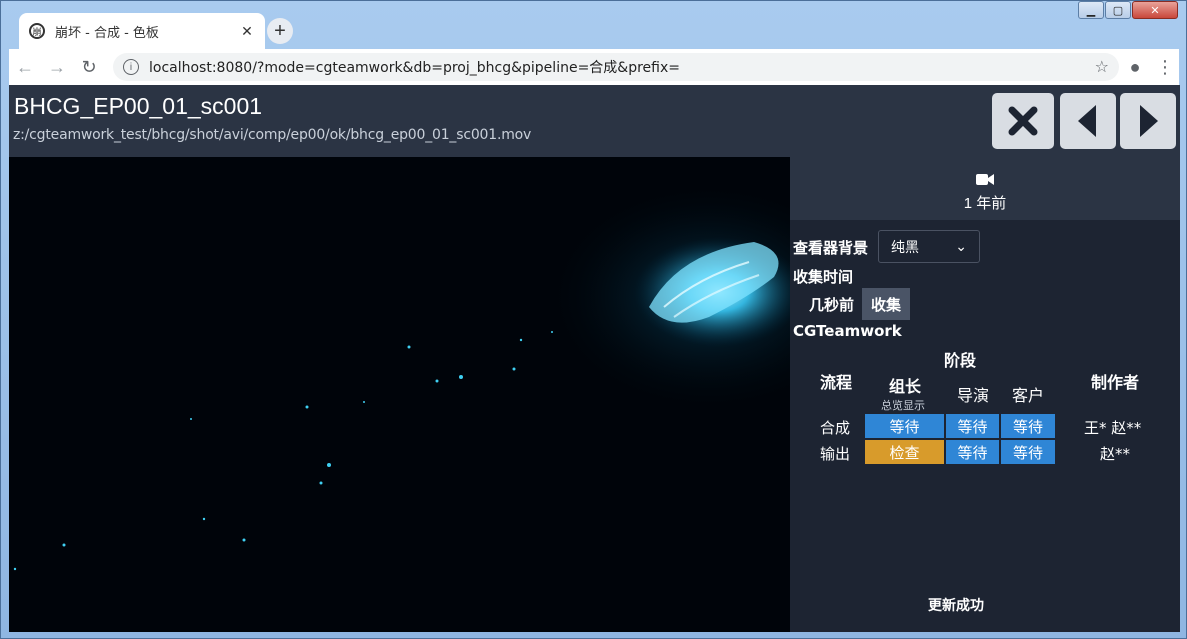  What do you see at coordinates (594, 31) in the screenshot?
I see `tab-strip: 崩 崩坏 - 合成 - 色板 ✕ +` at bounding box center [594, 31].